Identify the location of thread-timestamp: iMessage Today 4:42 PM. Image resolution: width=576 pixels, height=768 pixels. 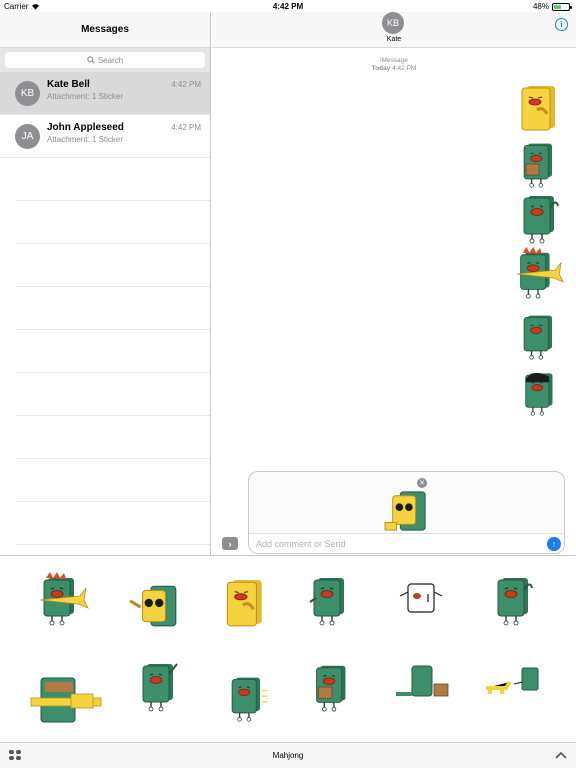
(394, 65).